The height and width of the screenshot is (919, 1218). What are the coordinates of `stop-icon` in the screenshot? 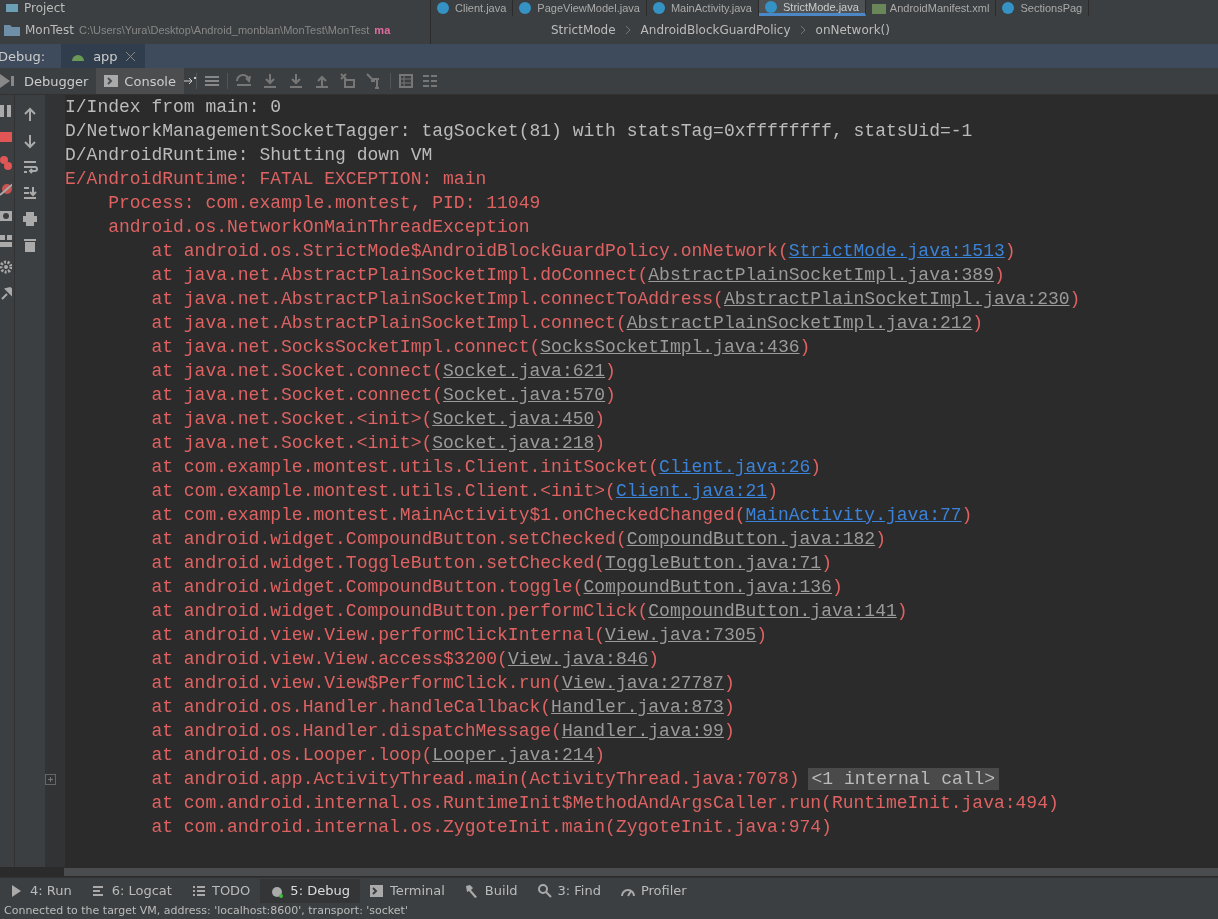 It's located at (6, 137).